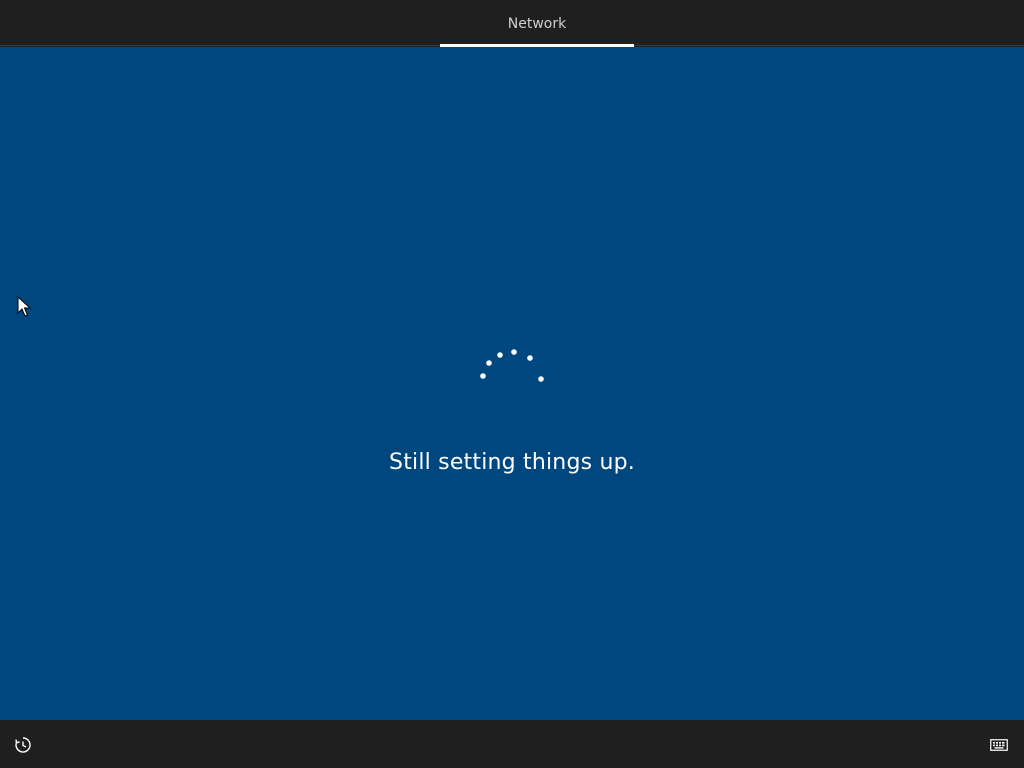  I want to click on keyboard-icon, so click(999, 745).